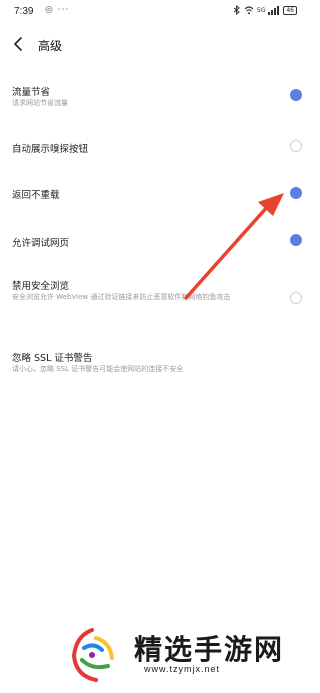 The image size is (320, 693). I want to click on watermark-logo-icon, so click(92, 655).